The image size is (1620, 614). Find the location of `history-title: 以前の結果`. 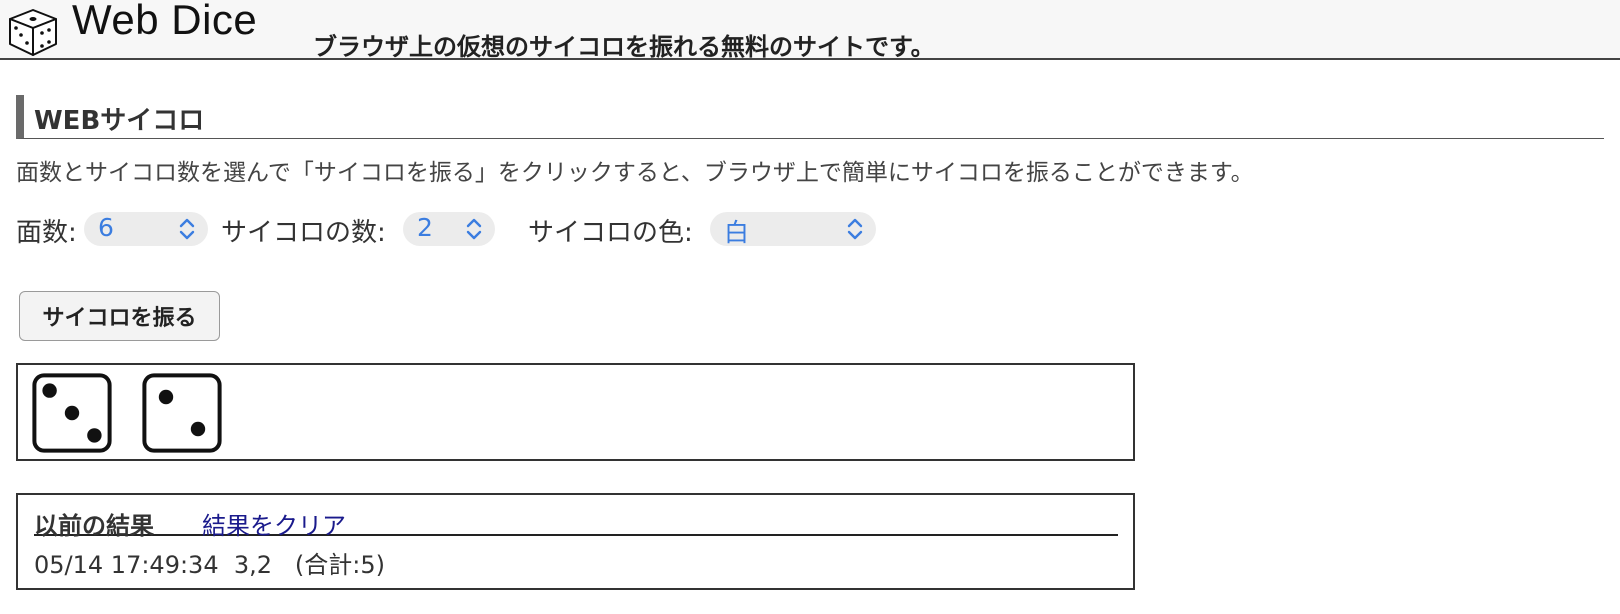

history-title: 以前の結果 is located at coordinates (94, 526).